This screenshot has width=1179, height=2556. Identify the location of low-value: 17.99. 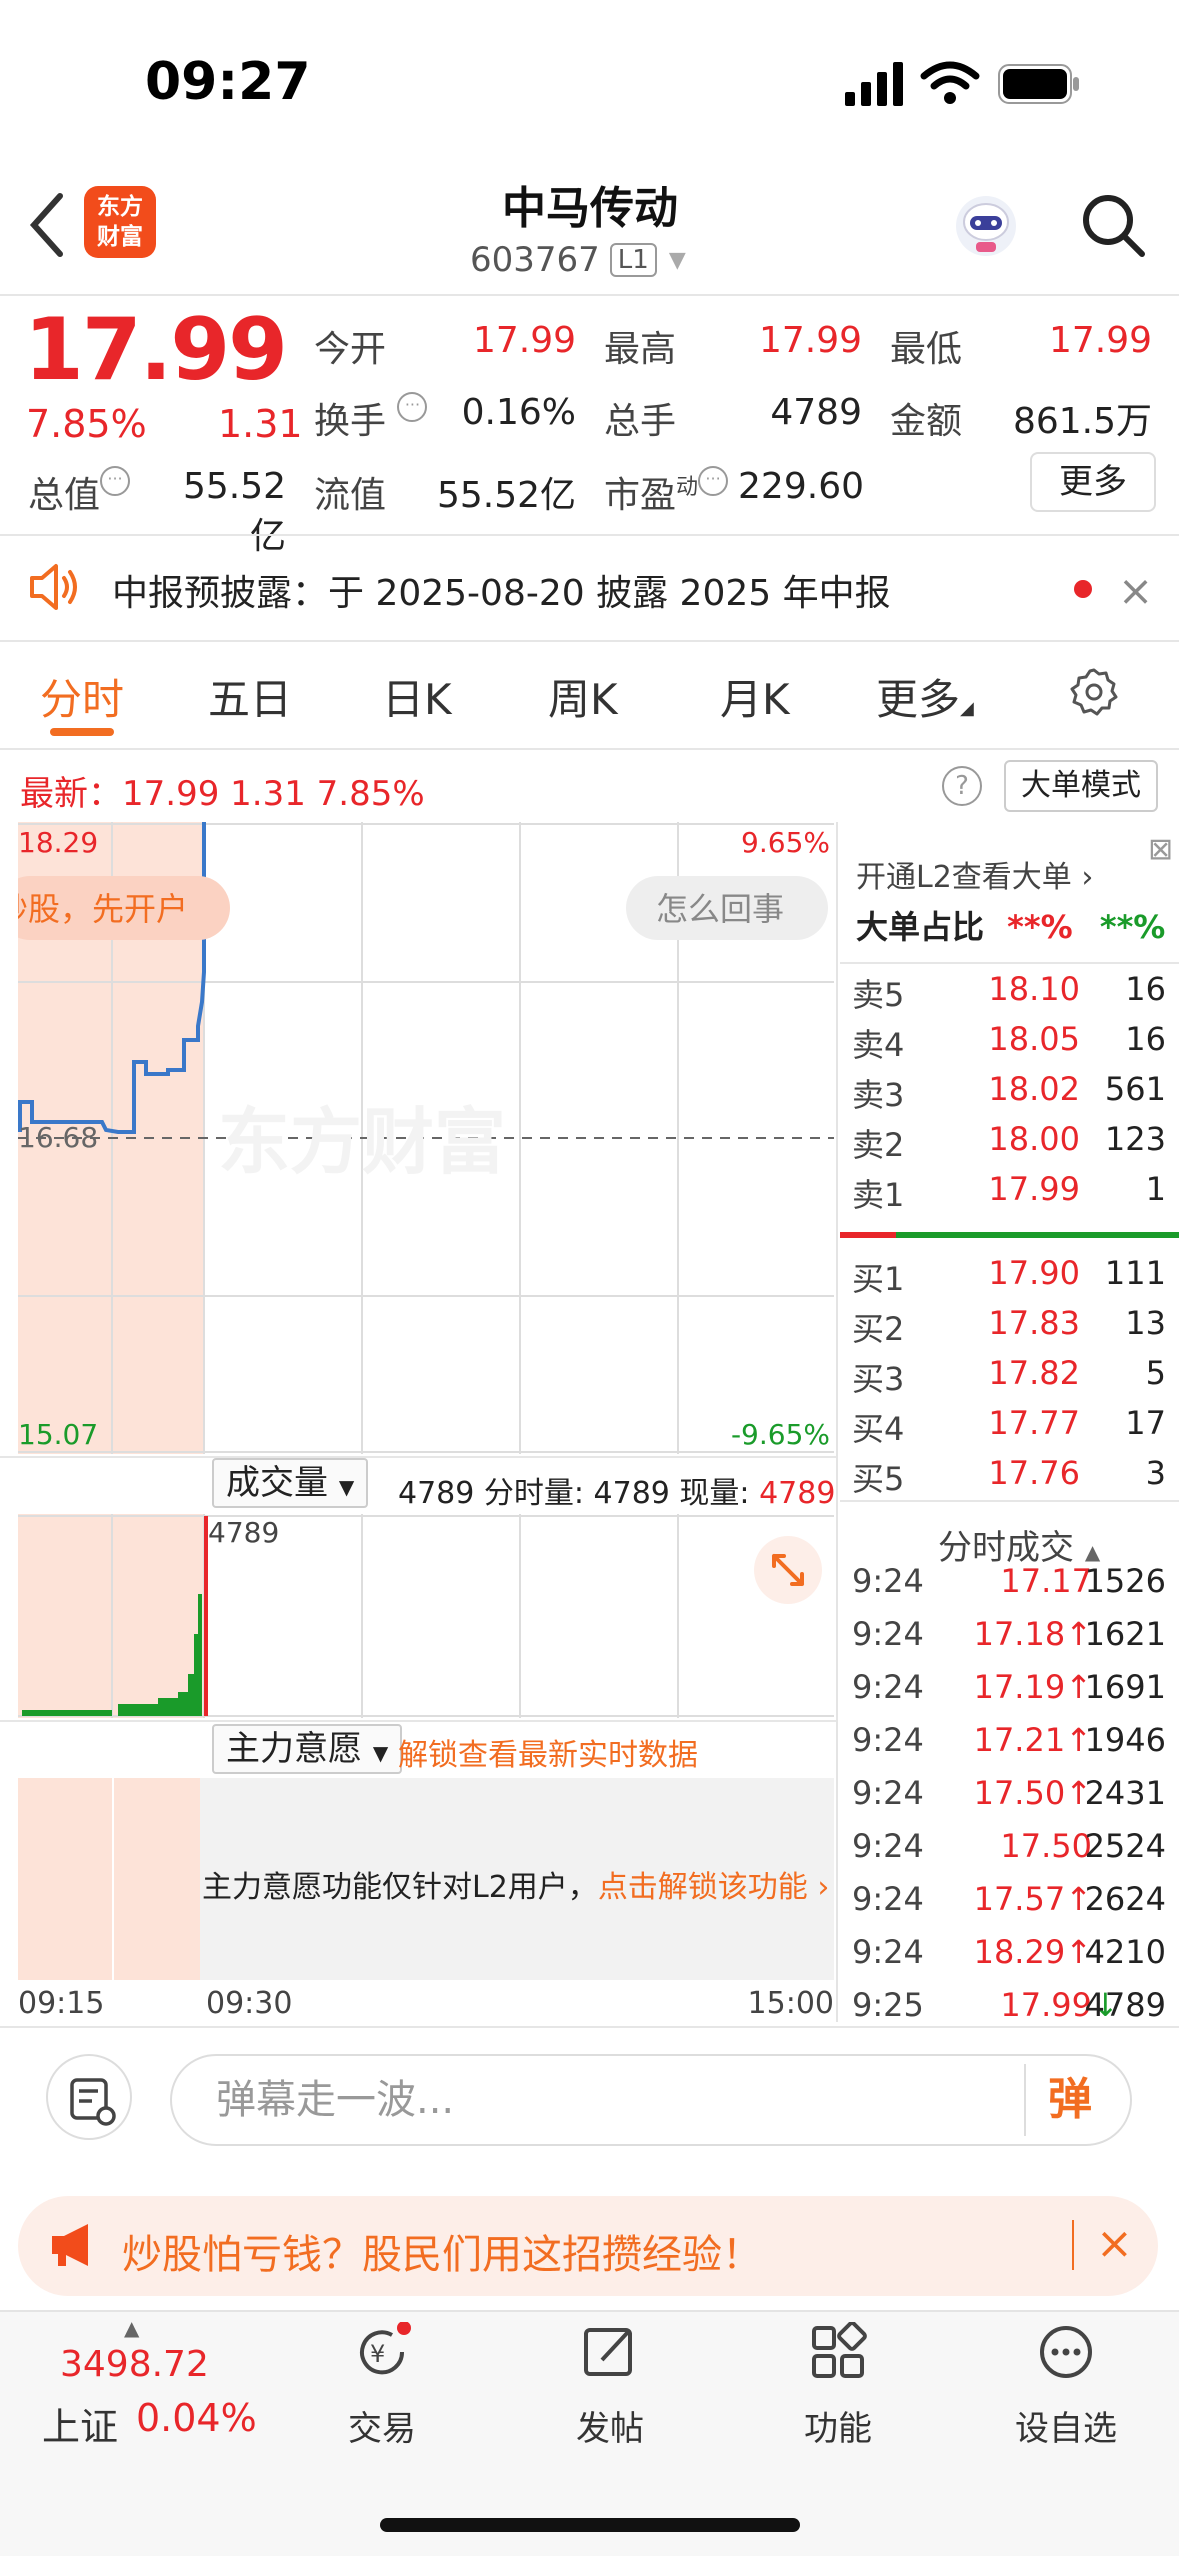
(1100, 340).